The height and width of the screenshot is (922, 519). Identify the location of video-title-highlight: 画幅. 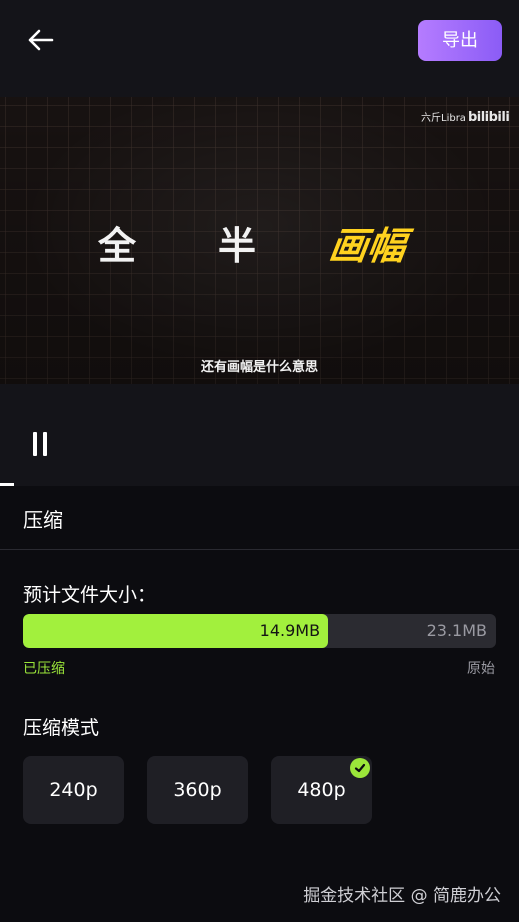
(367, 245).